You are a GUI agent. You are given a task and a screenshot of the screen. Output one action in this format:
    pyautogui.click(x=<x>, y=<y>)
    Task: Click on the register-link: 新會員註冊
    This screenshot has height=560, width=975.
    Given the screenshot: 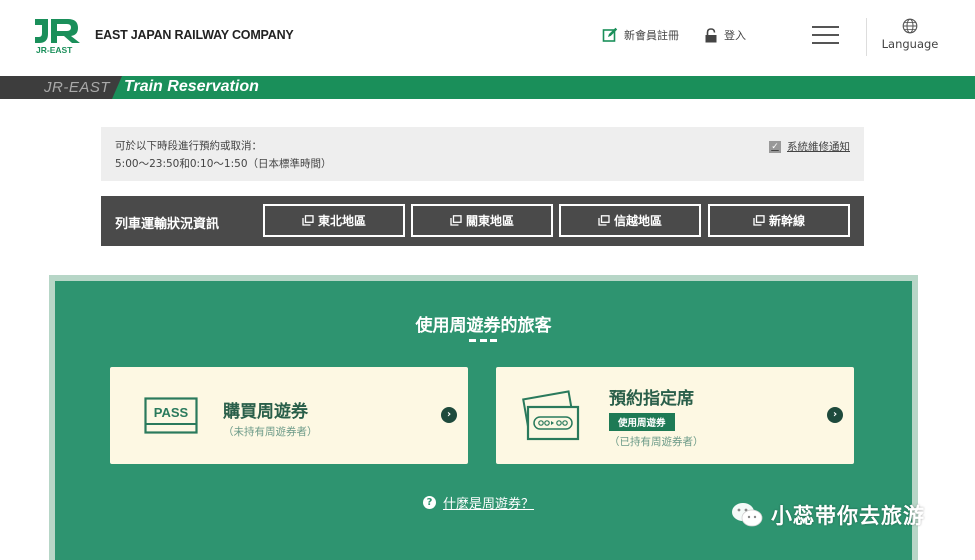 What is the action you would take?
    pyautogui.click(x=640, y=35)
    